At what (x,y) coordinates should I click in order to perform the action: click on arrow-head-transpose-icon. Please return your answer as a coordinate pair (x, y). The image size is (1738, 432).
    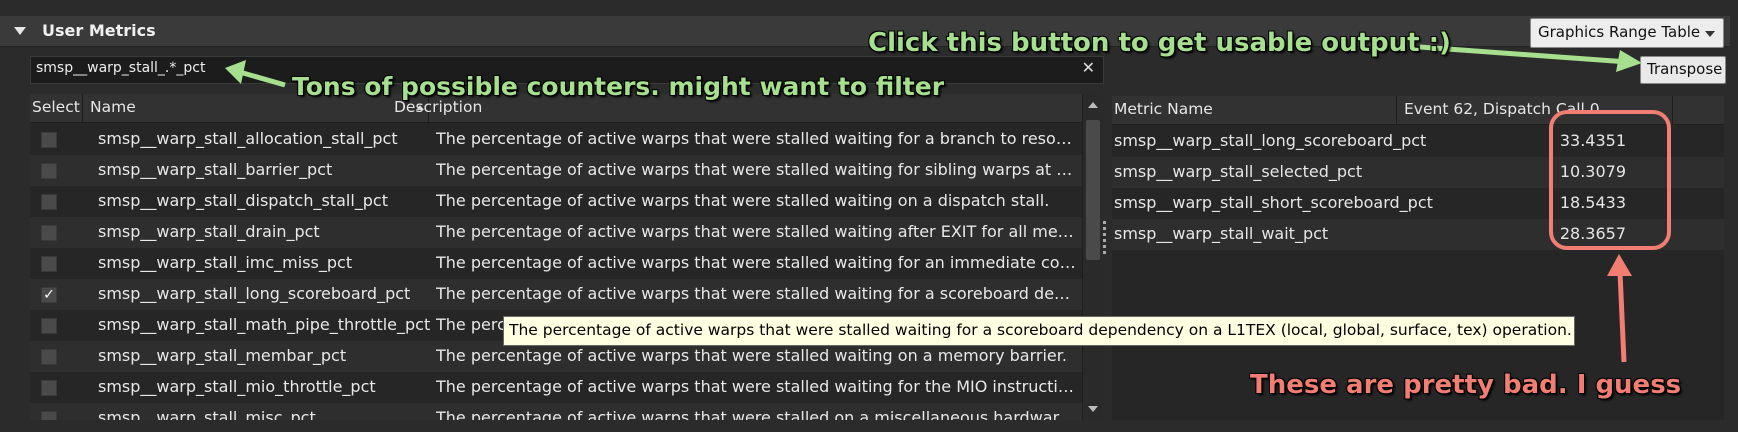
    Looking at the image, I should click on (1629, 61).